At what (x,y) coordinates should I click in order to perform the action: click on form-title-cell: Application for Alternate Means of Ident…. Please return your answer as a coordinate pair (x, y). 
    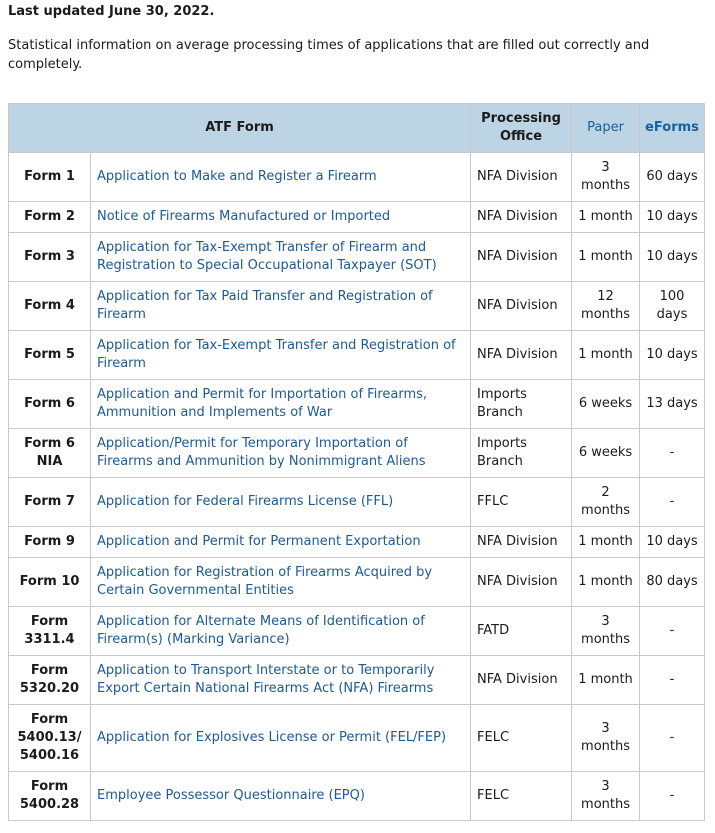
    Looking at the image, I should click on (280, 631).